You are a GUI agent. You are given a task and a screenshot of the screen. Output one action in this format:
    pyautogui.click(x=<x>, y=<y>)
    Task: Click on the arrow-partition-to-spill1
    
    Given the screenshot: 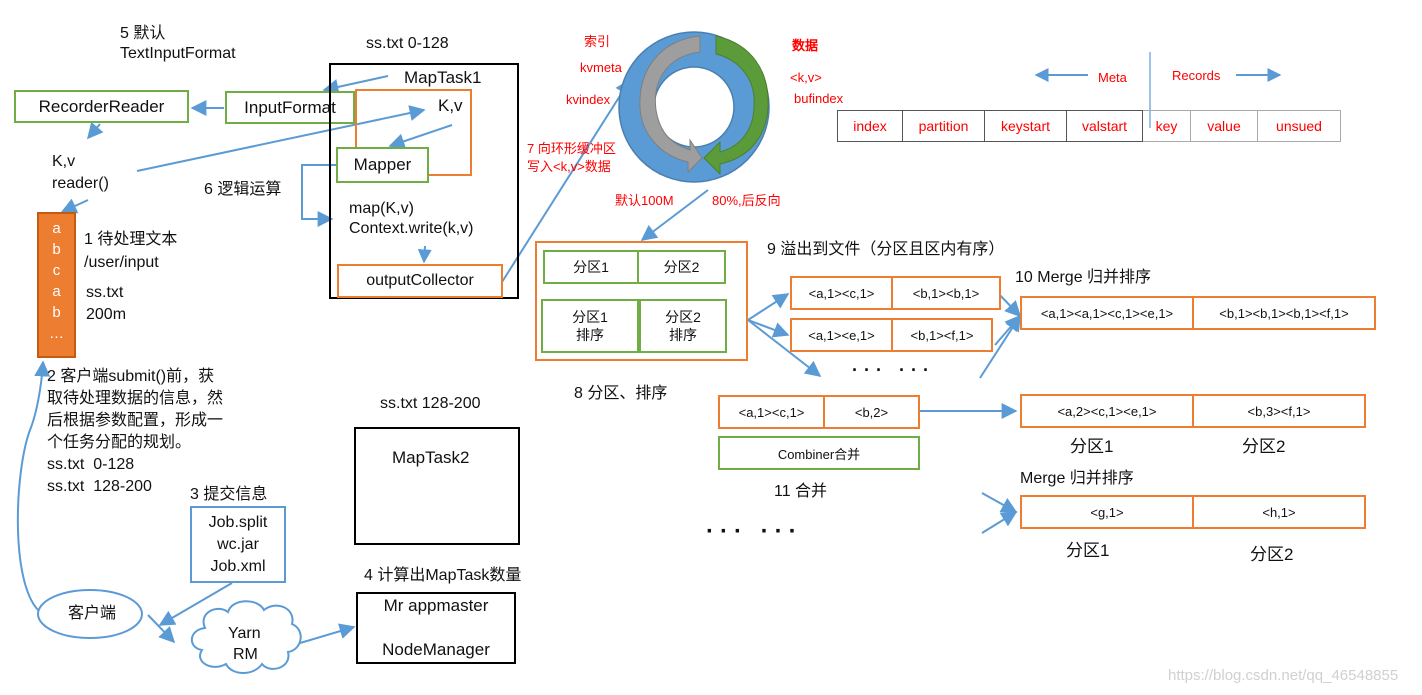 What is the action you would take?
    pyautogui.click(x=768, y=307)
    